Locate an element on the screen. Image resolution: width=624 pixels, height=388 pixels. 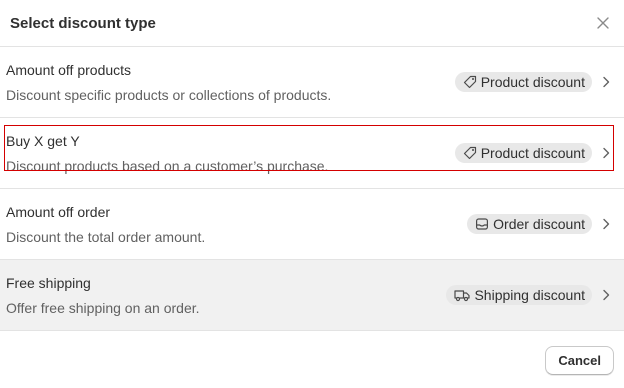
option-name: Free shipping is located at coordinates (48, 282).